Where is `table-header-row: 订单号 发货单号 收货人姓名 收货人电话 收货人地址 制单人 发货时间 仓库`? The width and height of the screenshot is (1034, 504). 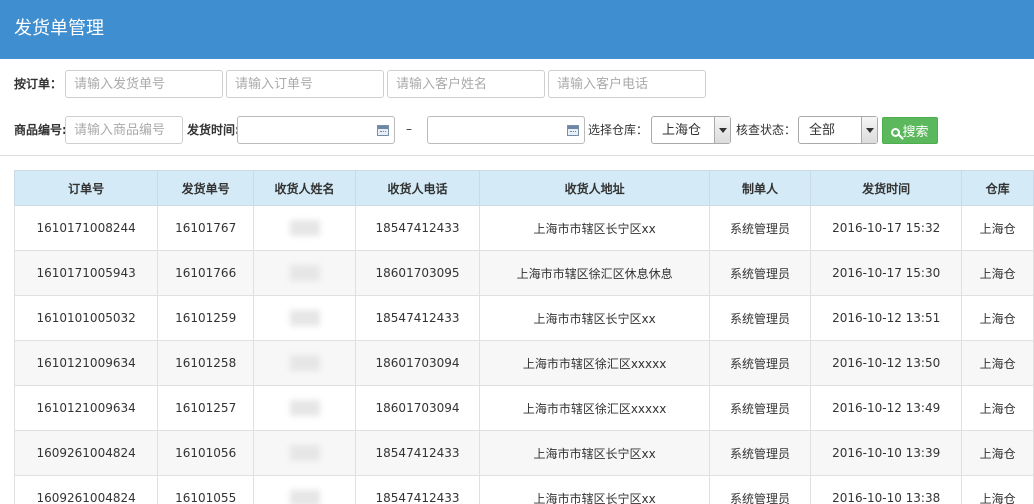 table-header-row: 订单号 发货单号 收货人姓名 收货人电话 收货人地址 制单人 发货时间 仓库 is located at coordinates (524, 188).